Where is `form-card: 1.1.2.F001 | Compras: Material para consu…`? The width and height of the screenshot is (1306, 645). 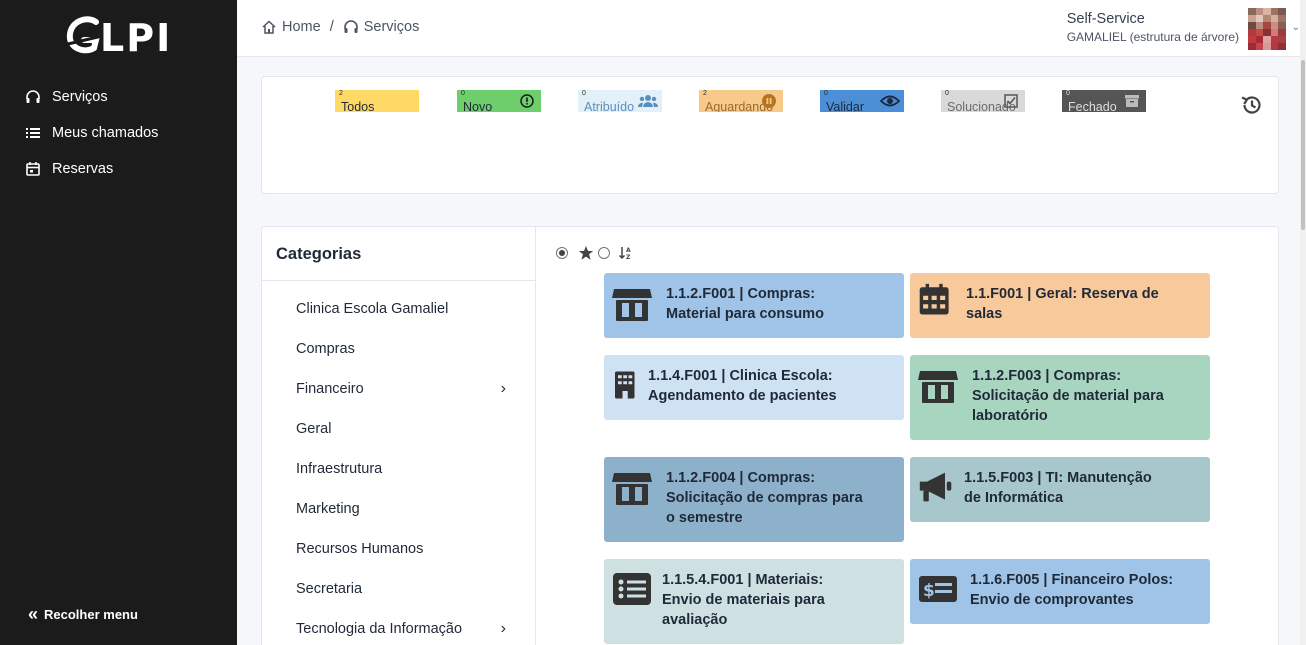 form-card: 1.1.2.F001 | Compras: Material para consu… is located at coordinates (754, 305).